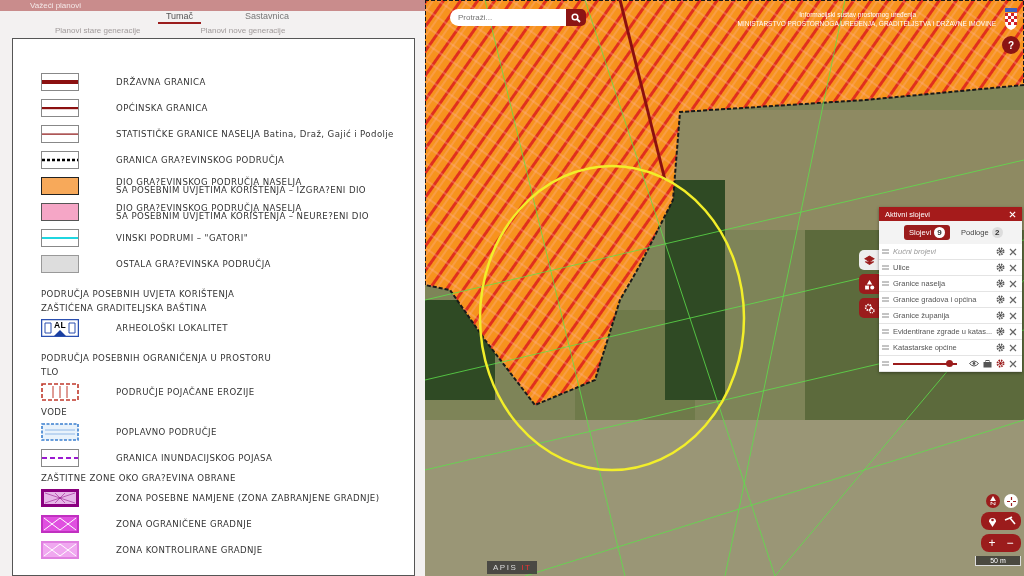 This screenshot has width=1024, height=576. I want to click on legend-label: POPLAVNO PODRUČJE, so click(166, 432).